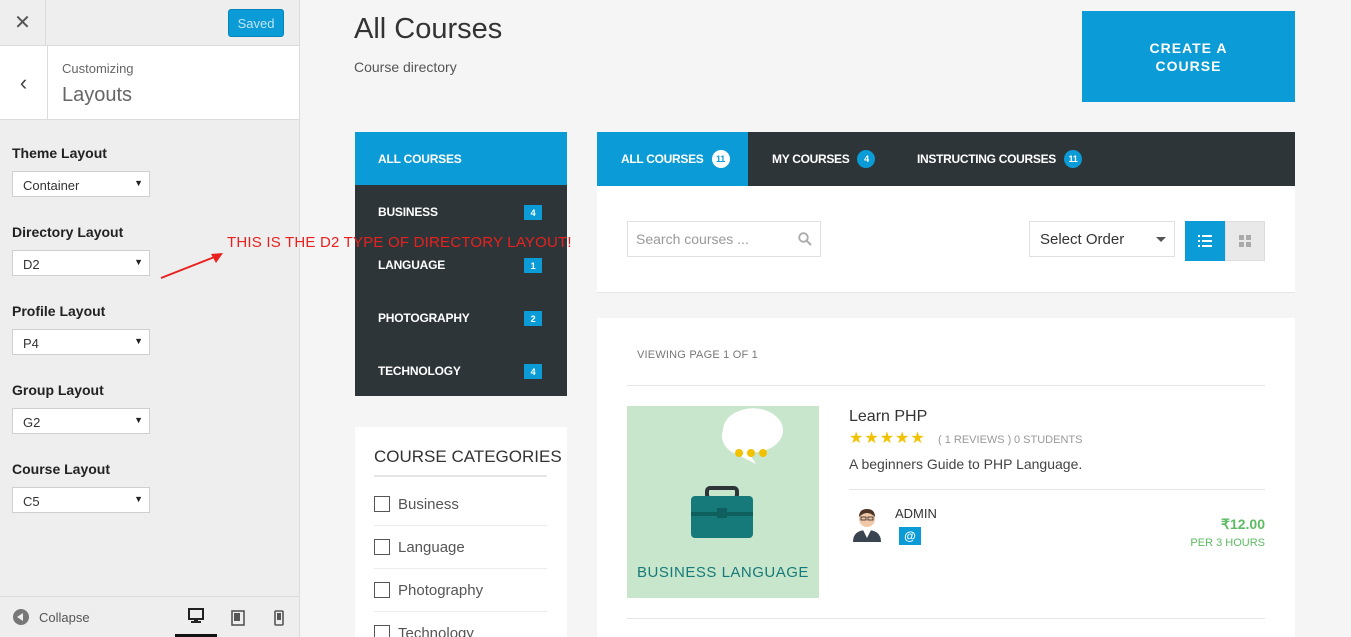  I want to click on course-price: ₹12.00, so click(1243, 524).